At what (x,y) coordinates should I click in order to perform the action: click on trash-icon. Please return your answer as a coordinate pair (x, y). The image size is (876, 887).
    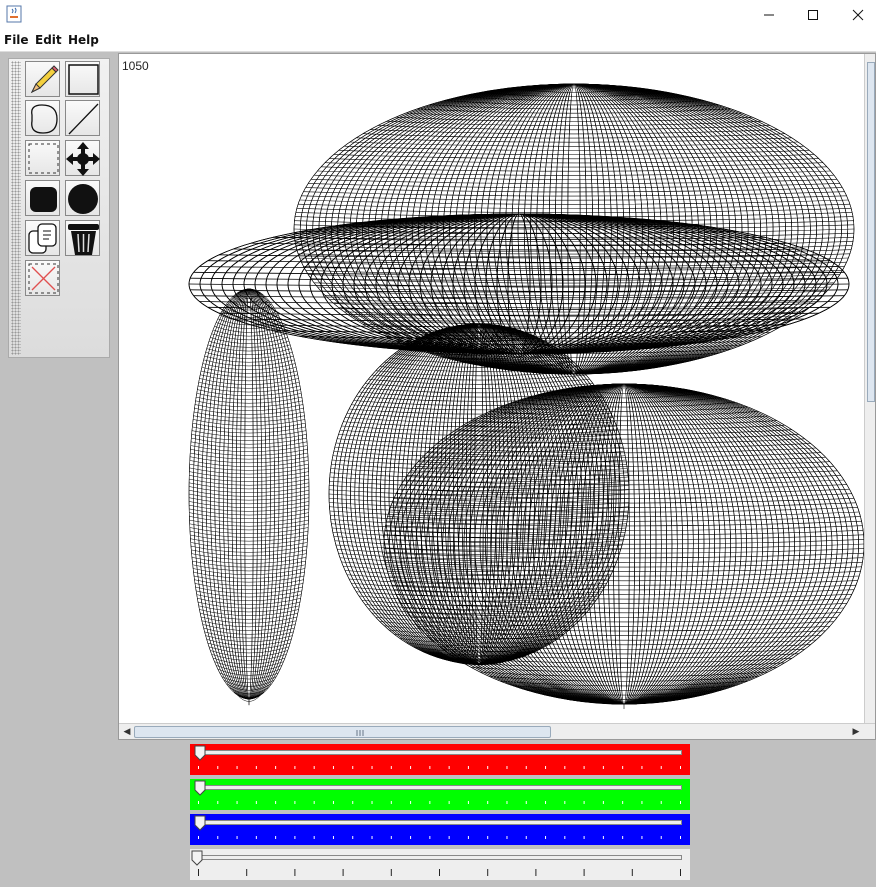
    Looking at the image, I should click on (83, 239).